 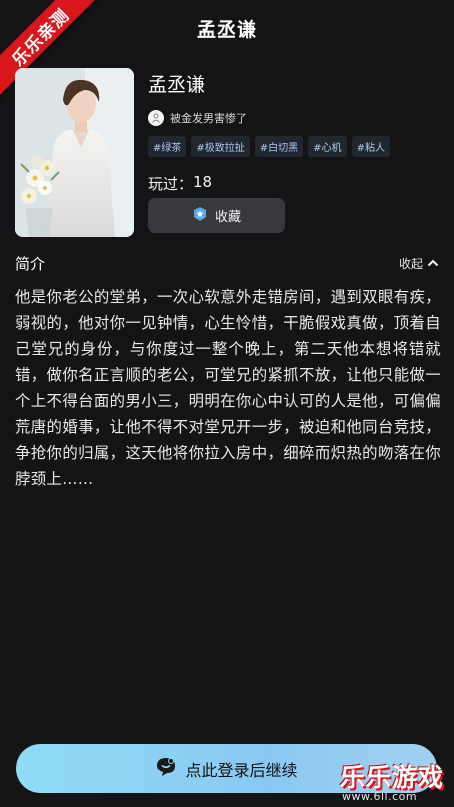 What do you see at coordinates (392, 777) in the screenshot?
I see `watermark-logo: 乐乐游戏` at bounding box center [392, 777].